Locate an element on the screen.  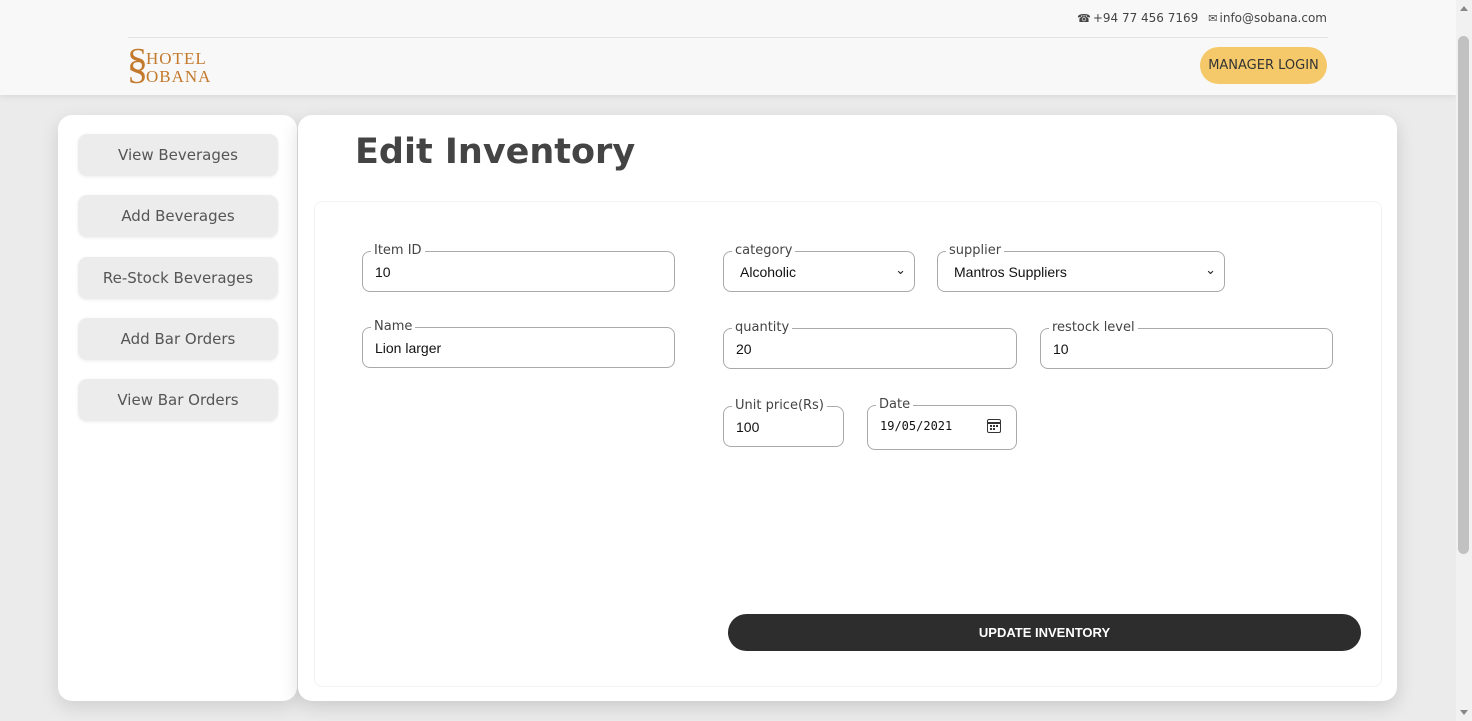
envelope-icon: ✉ is located at coordinates (1213, 18).